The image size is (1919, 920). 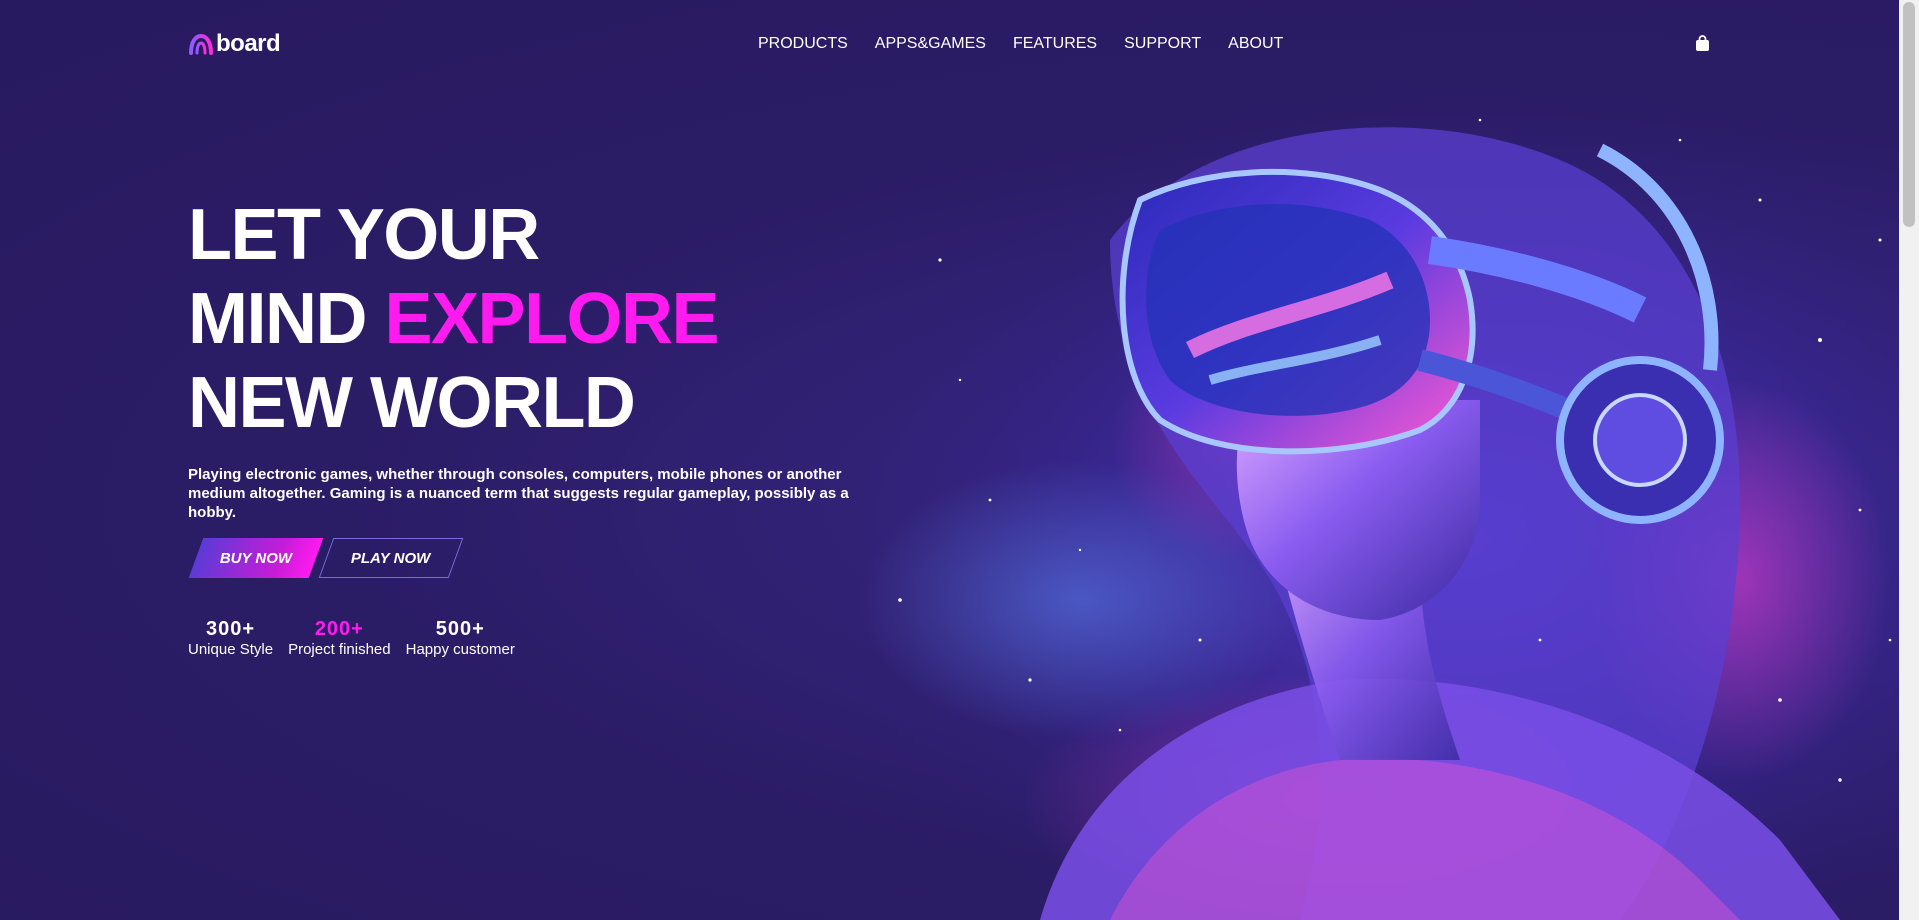 I want to click on logo: board, so click(x=234, y=44).